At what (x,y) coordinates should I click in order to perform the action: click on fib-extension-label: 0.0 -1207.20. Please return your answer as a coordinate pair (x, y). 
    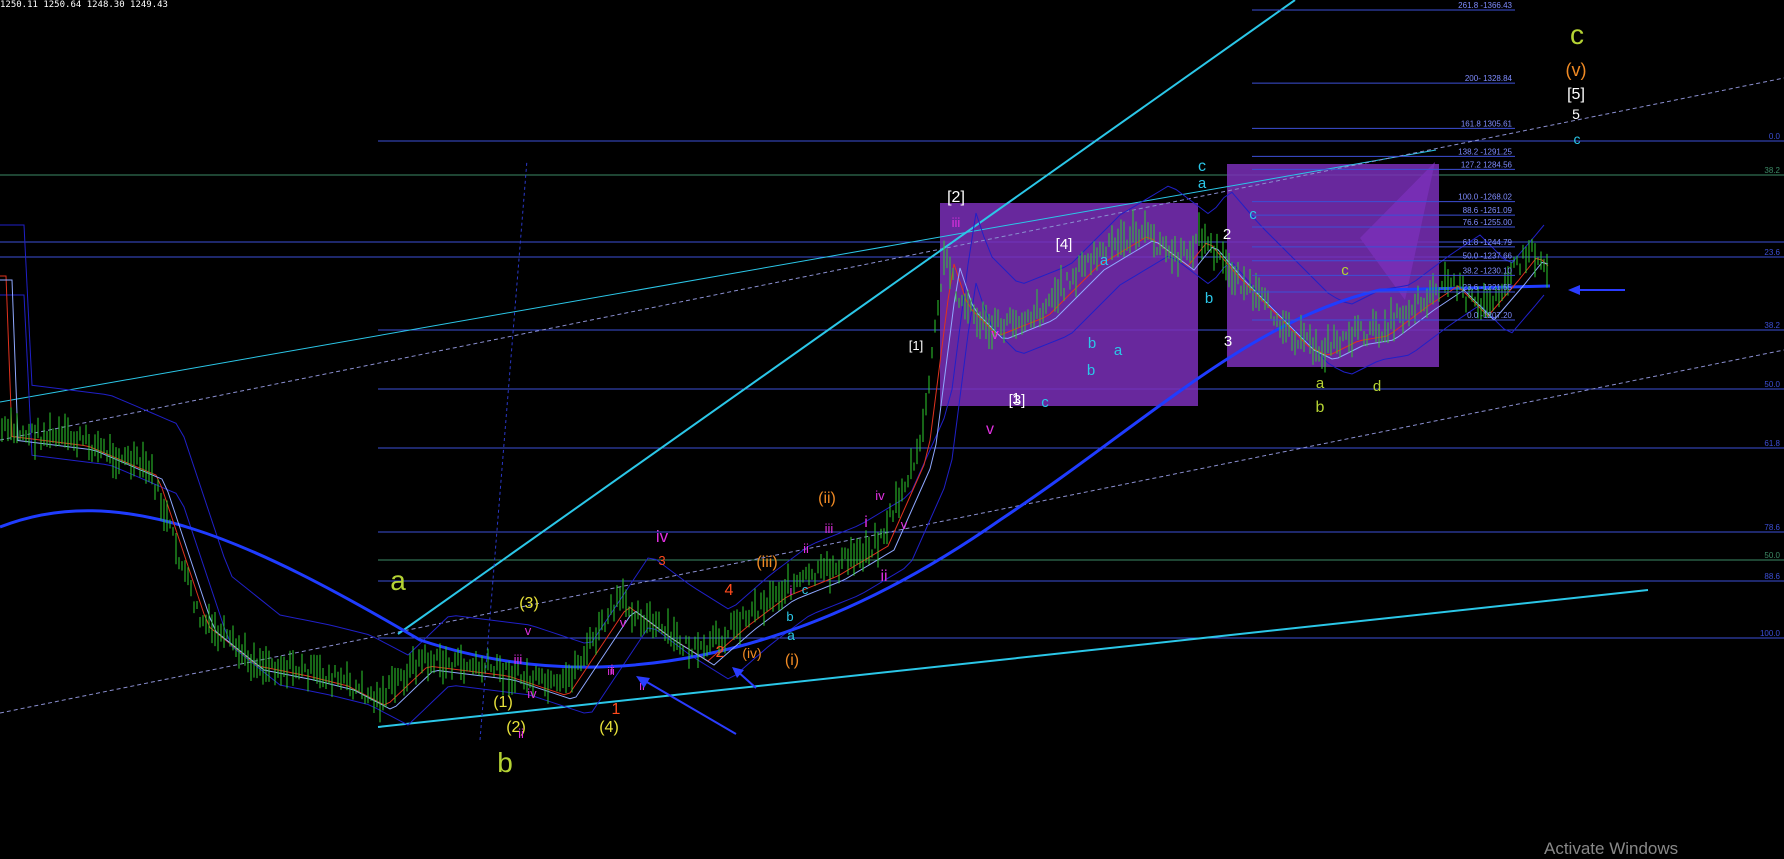
    Looking at the image, I should click on (1489, 315).